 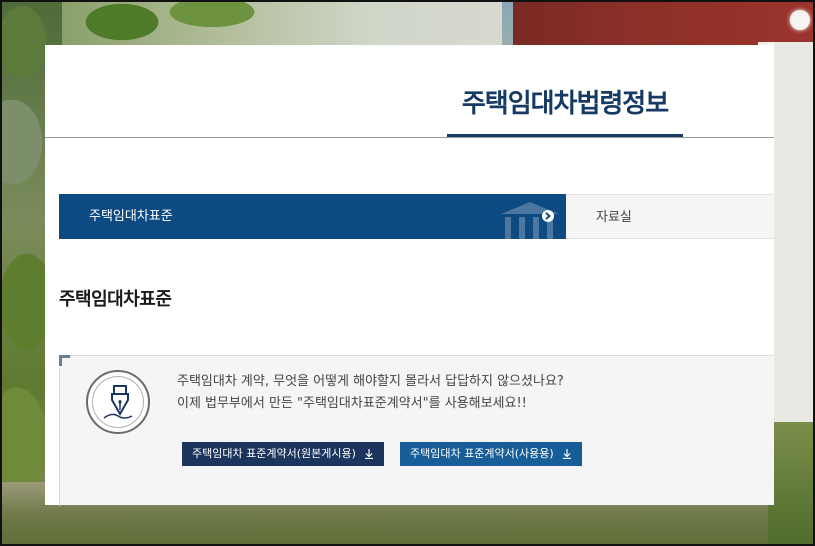 What do you see at coordinates (565, 101) in the screenshot?
I see `site-title: 주택임대차법령정보` at bounding box center [565, 101].